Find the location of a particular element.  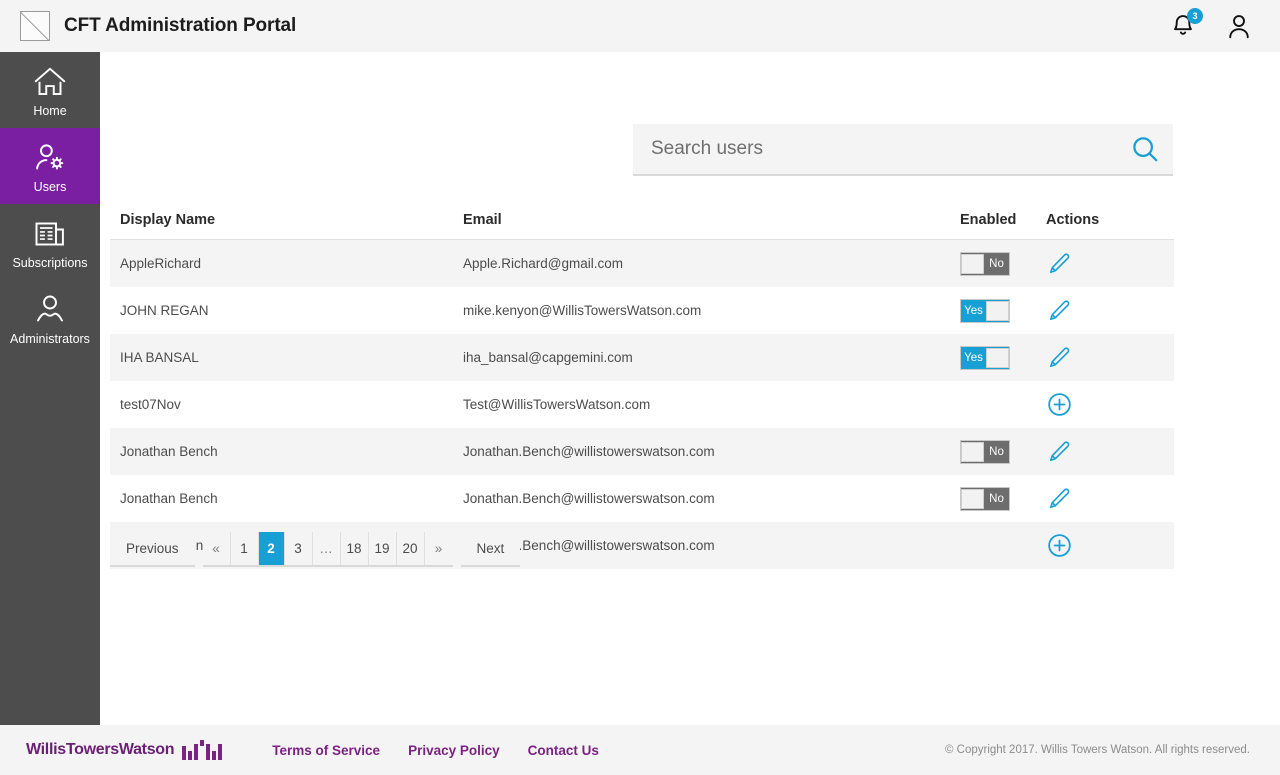

notification-badge: 3 is located at coordinates (1195, 16).